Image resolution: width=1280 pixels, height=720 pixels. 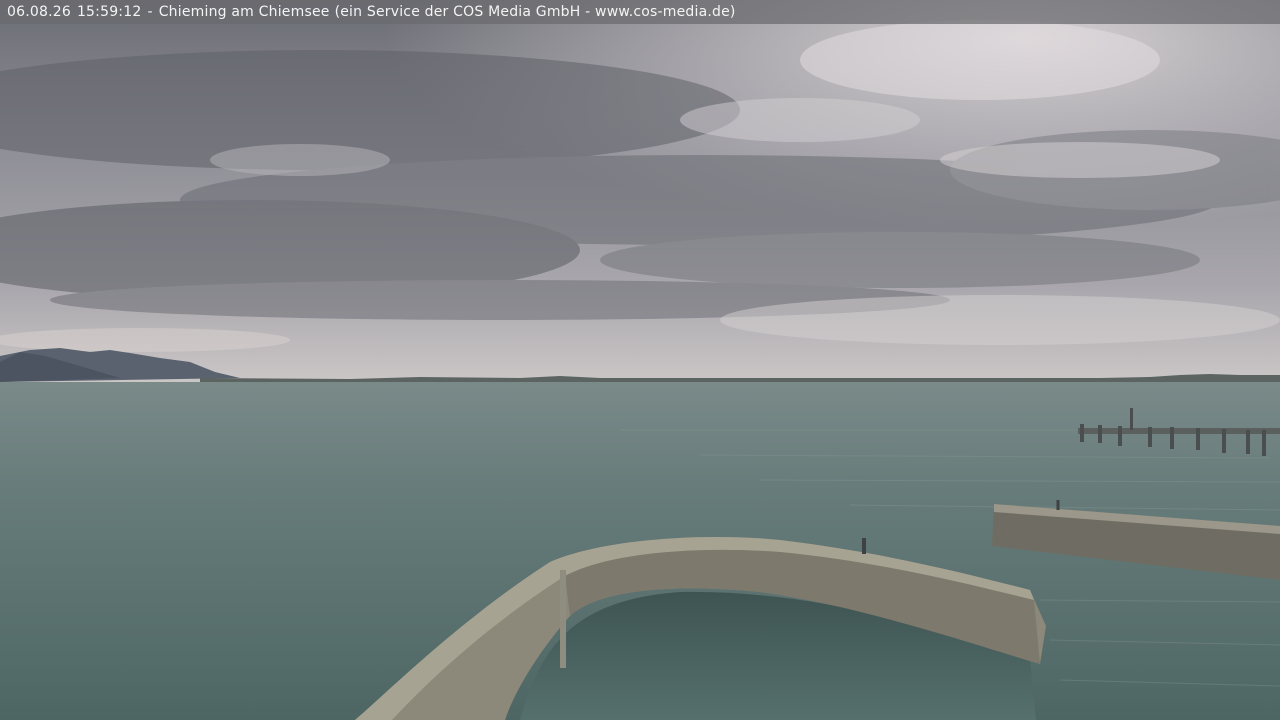 What do you see at coordinates (39, 12) in the screenshot?
I see `caption-date: 06.08.26` at bounding box center [39, 12].